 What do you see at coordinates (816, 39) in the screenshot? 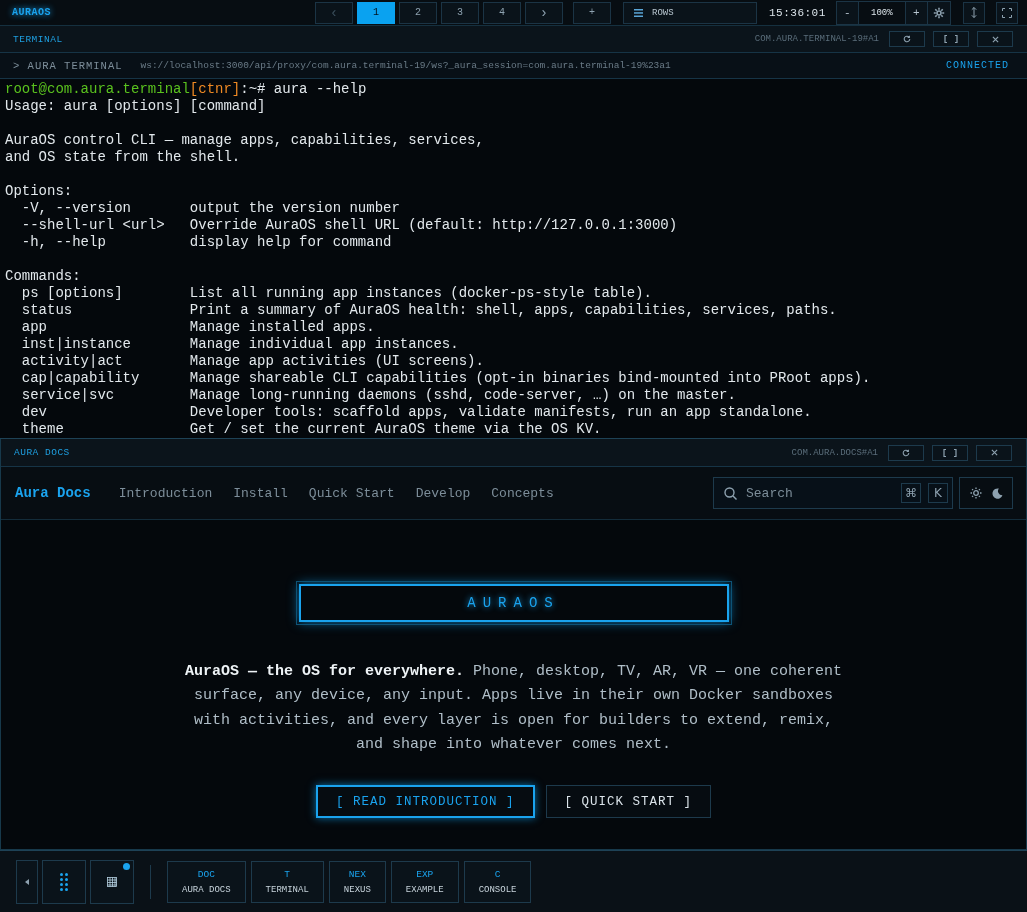
I see `instance-id: COM.AURA.TERMINAL-19#A1` at bounding box center [816, 39].